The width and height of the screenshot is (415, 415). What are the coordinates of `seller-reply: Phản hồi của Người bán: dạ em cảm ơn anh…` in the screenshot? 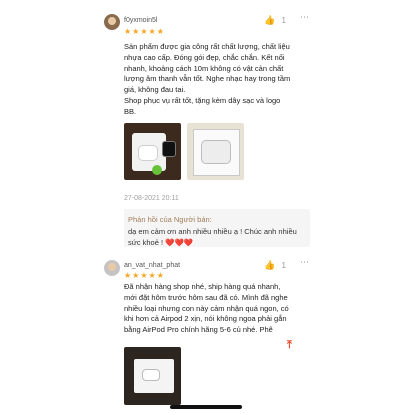 It's located at (217, 228).